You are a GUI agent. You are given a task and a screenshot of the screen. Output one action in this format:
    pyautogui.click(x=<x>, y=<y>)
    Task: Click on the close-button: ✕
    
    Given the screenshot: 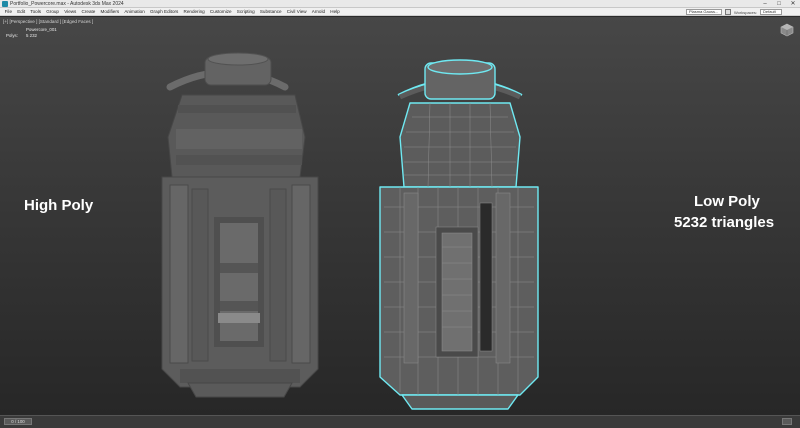 What is the action you would take?
    pyautogui.click(x=793, y=4)
    